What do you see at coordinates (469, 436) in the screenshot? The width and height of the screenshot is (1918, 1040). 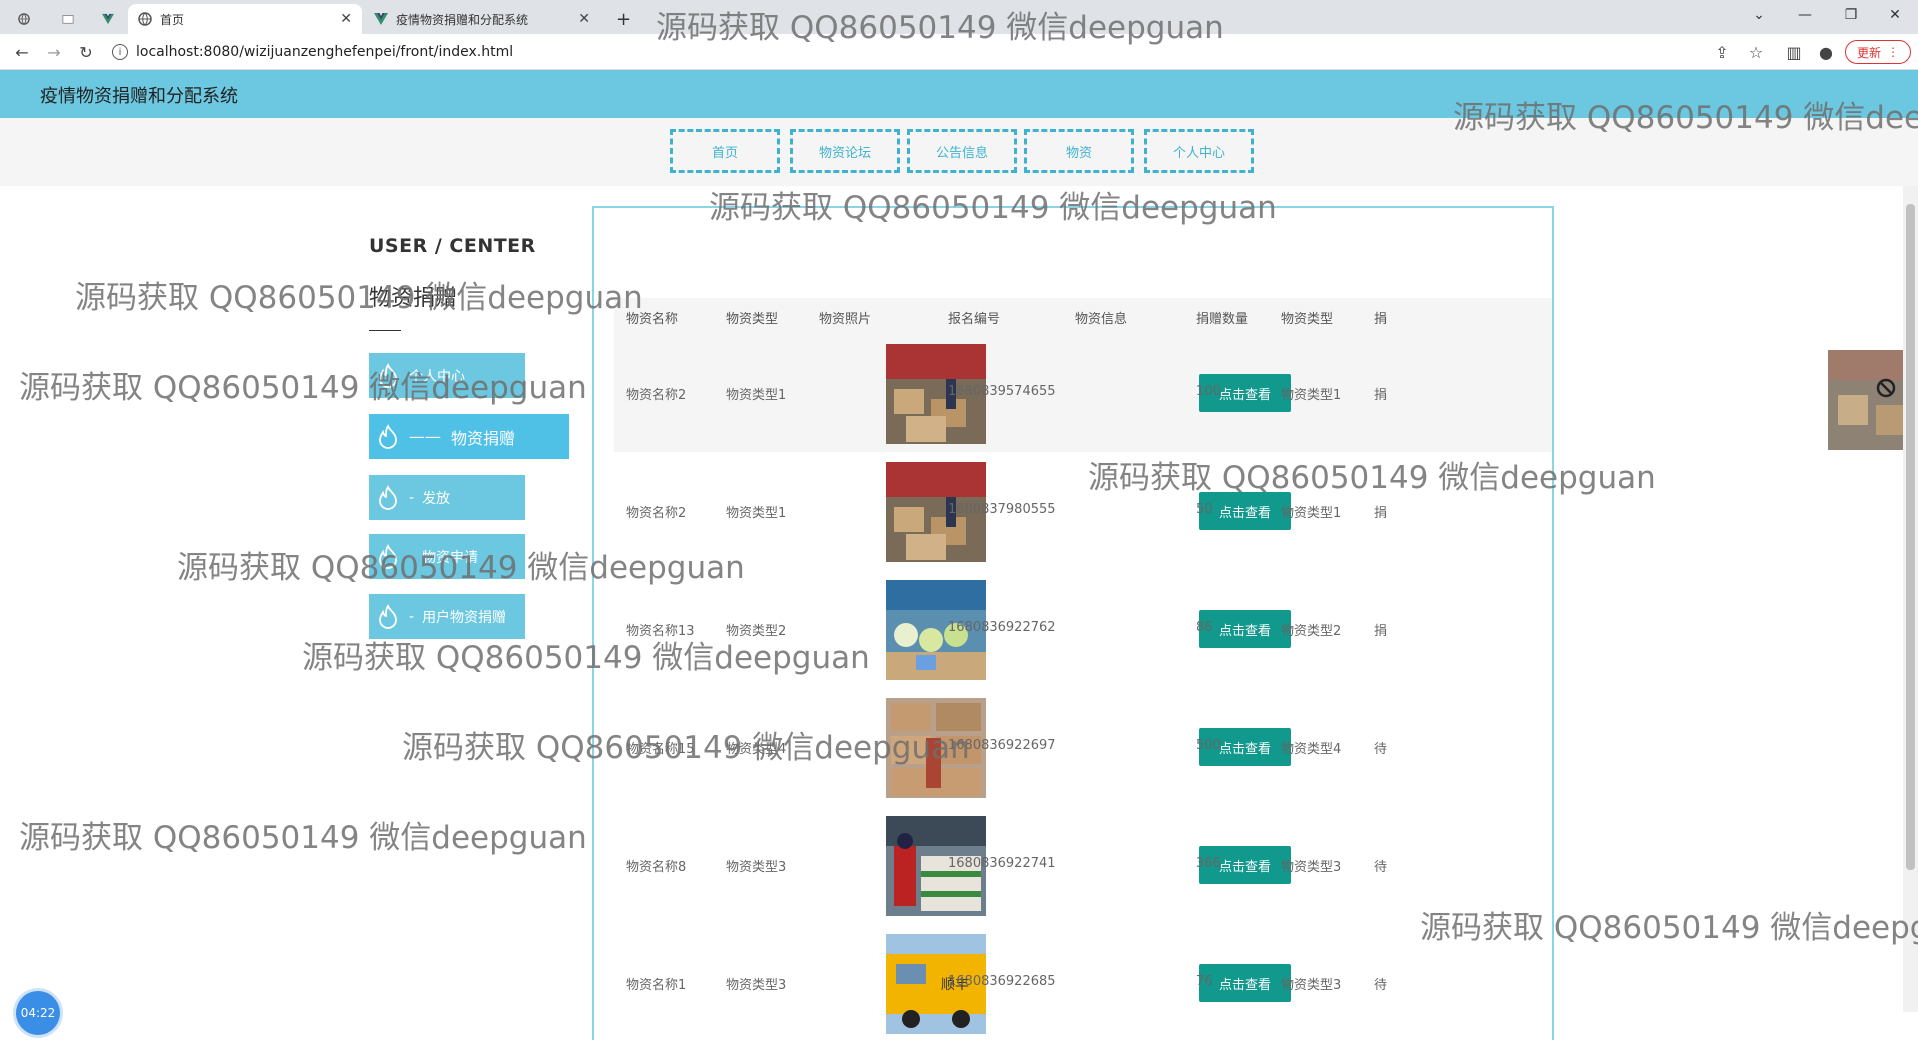 I see `sidebar-item-donation: —— 物资捐赠` at bounding box center [469, 436].